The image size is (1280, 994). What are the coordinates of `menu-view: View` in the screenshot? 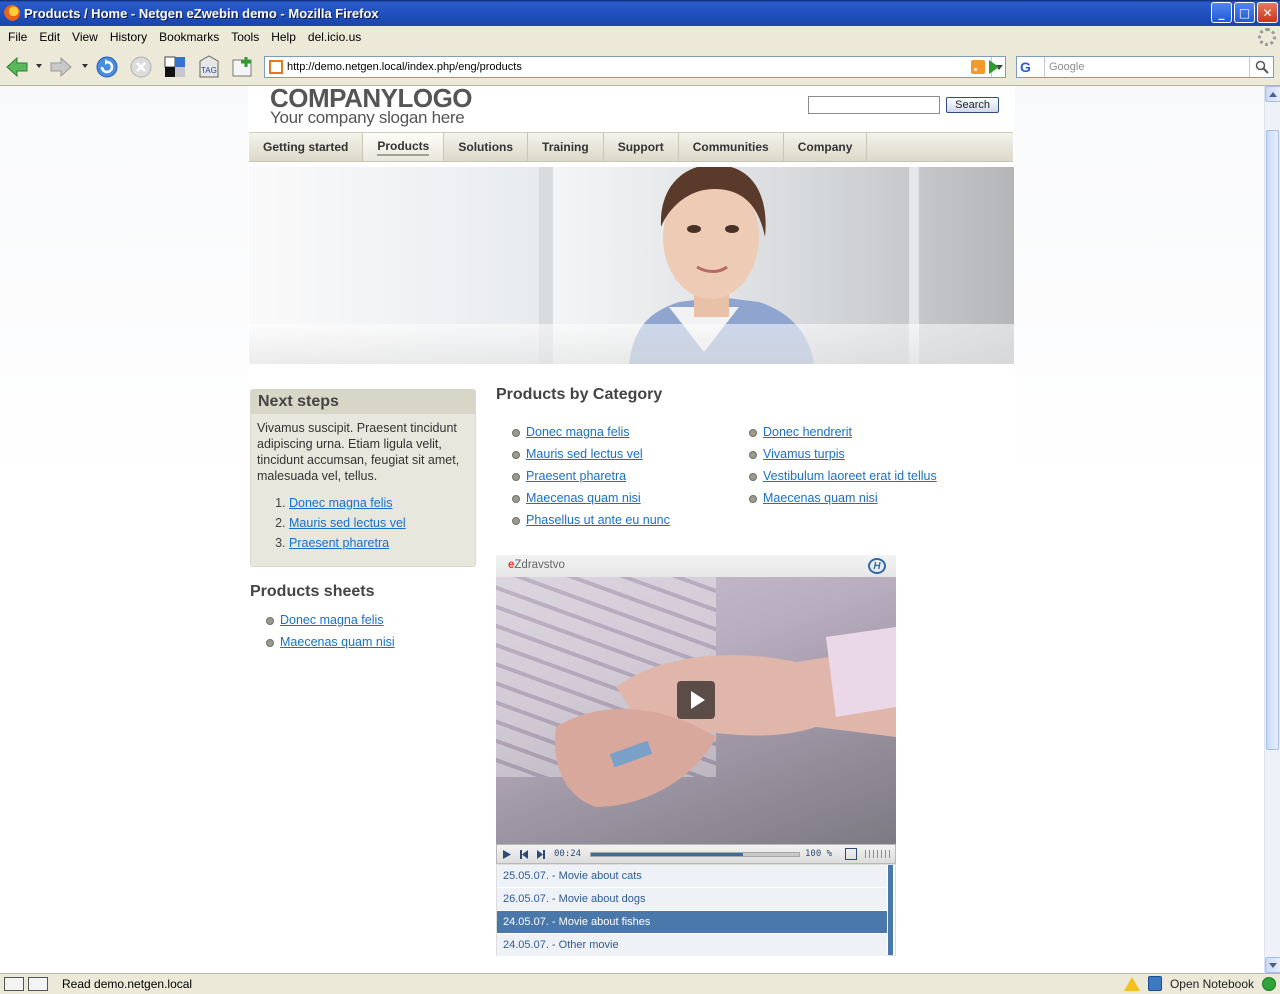 It's located at (85, 37).